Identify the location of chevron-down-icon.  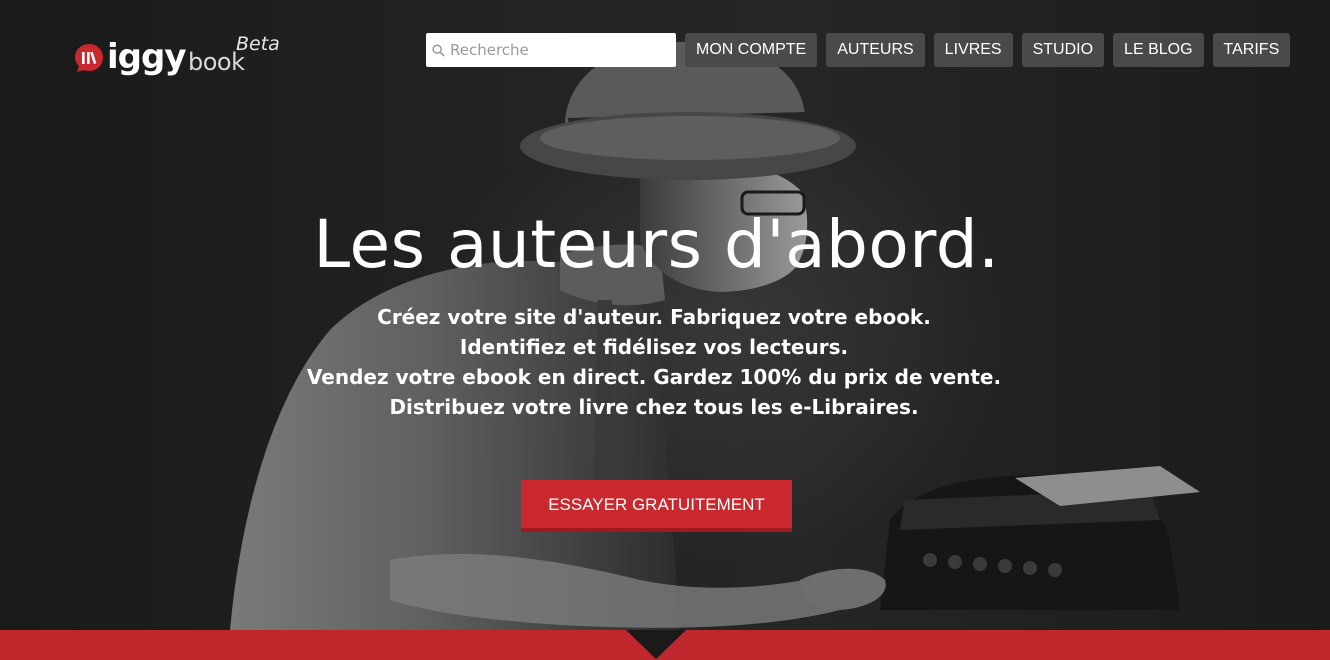
(656, 645).